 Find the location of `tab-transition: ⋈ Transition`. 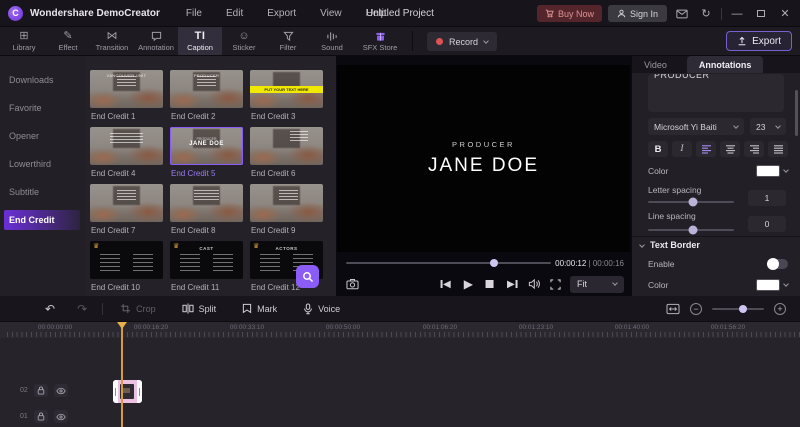

tab-transition: ⋈ Transition is located at coordinates (112, 41).